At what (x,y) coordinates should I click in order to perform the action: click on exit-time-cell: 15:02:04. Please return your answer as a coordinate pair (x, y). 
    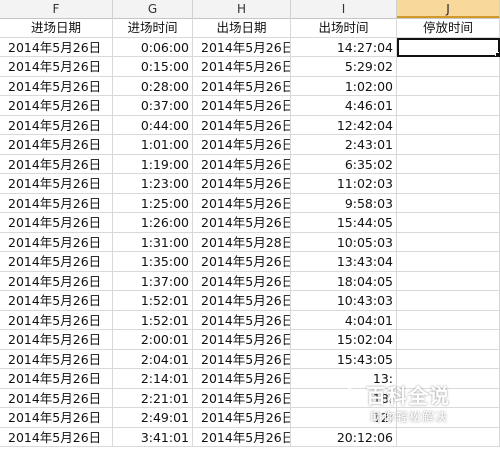
    Looking at the image, I should click on (344, 340).